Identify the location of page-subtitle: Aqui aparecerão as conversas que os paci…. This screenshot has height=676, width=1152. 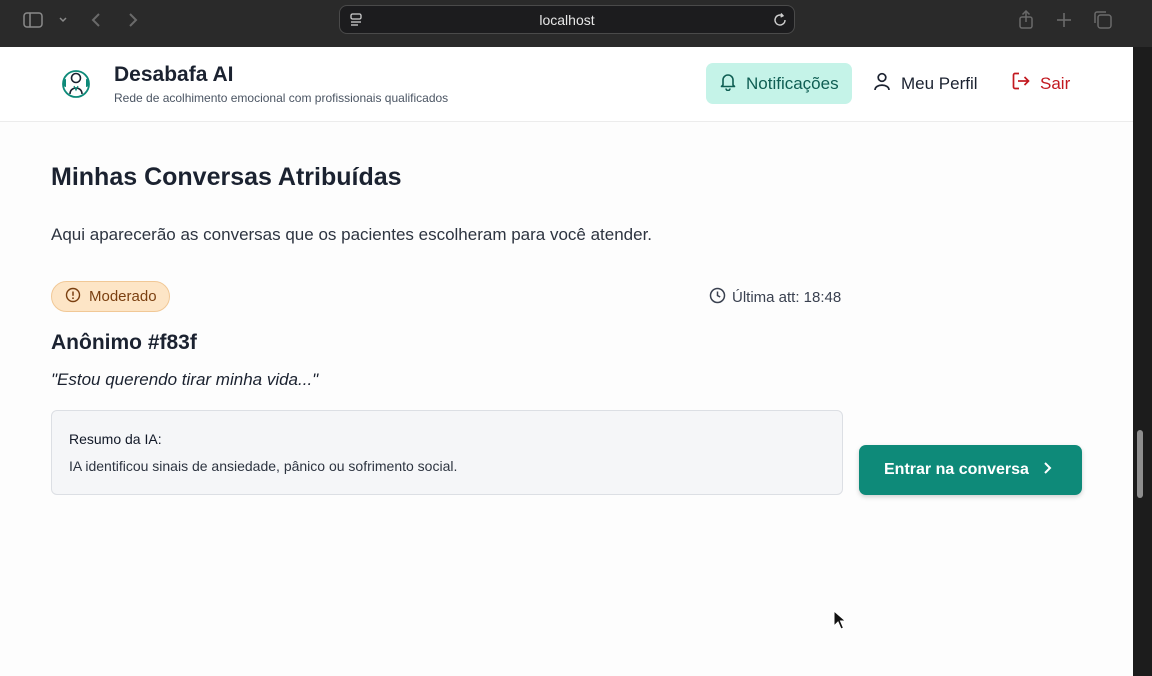
(352, 234).